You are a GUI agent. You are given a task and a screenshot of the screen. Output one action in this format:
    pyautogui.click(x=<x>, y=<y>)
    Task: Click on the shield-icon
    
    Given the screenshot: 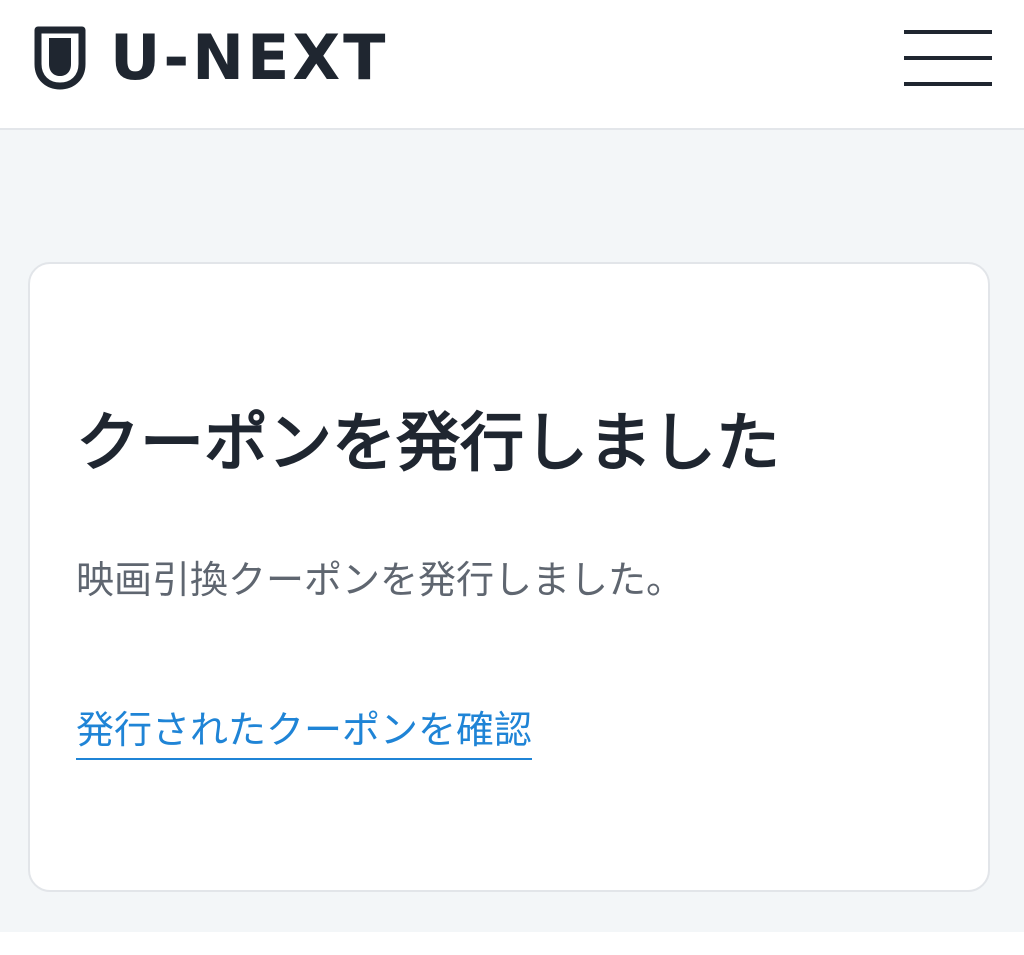 What is the action you would take?
    pyautogui.click(x=60, y=58)
    